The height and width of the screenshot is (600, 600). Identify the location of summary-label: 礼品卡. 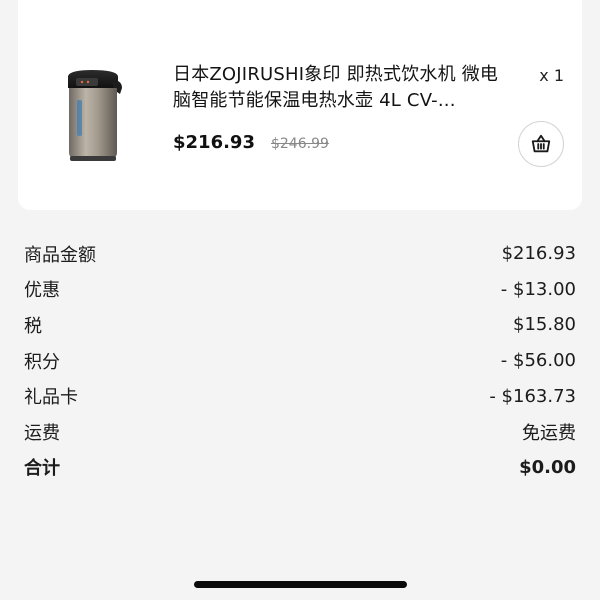
(51, 398).